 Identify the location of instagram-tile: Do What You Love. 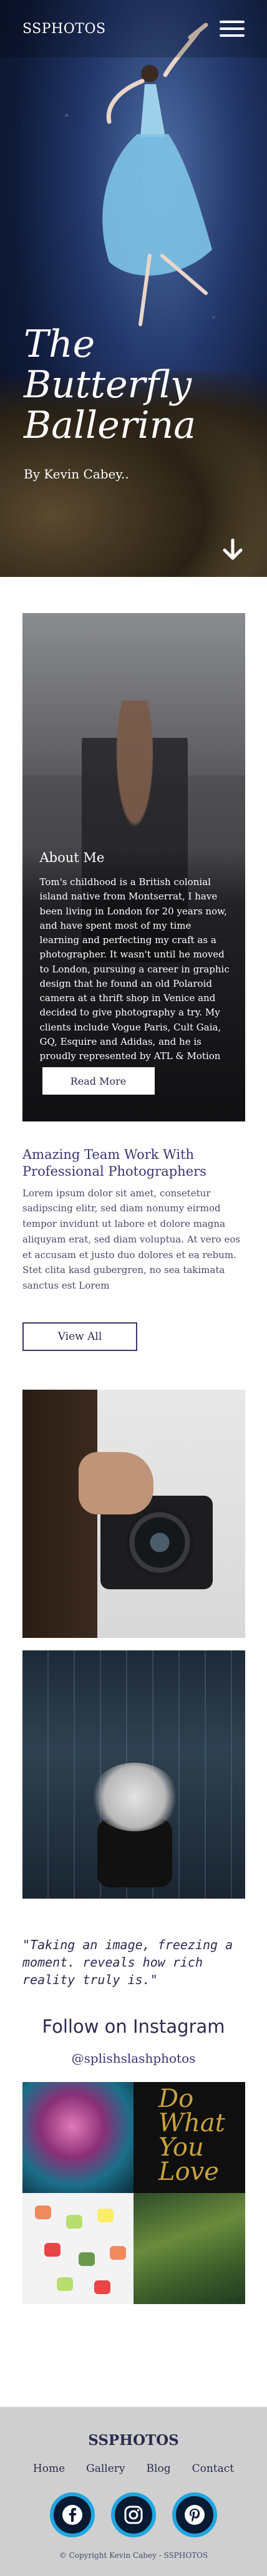
(189, 2137).